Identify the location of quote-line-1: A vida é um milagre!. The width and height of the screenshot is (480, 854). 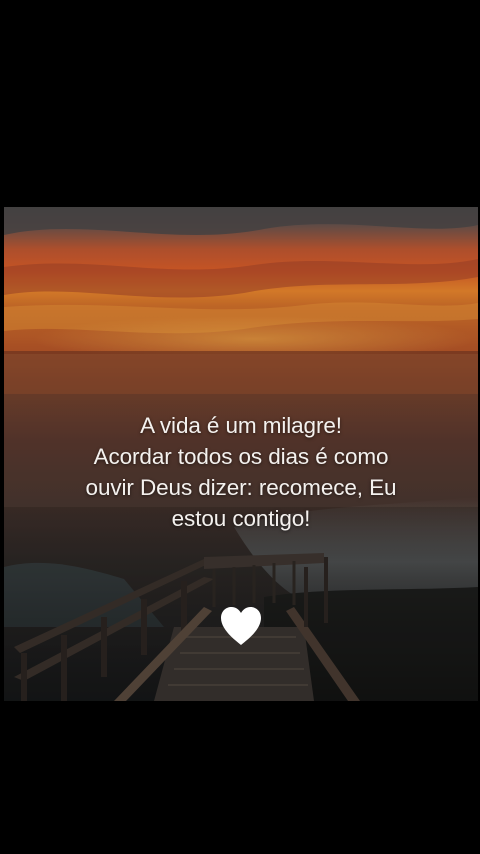
(241, 425).